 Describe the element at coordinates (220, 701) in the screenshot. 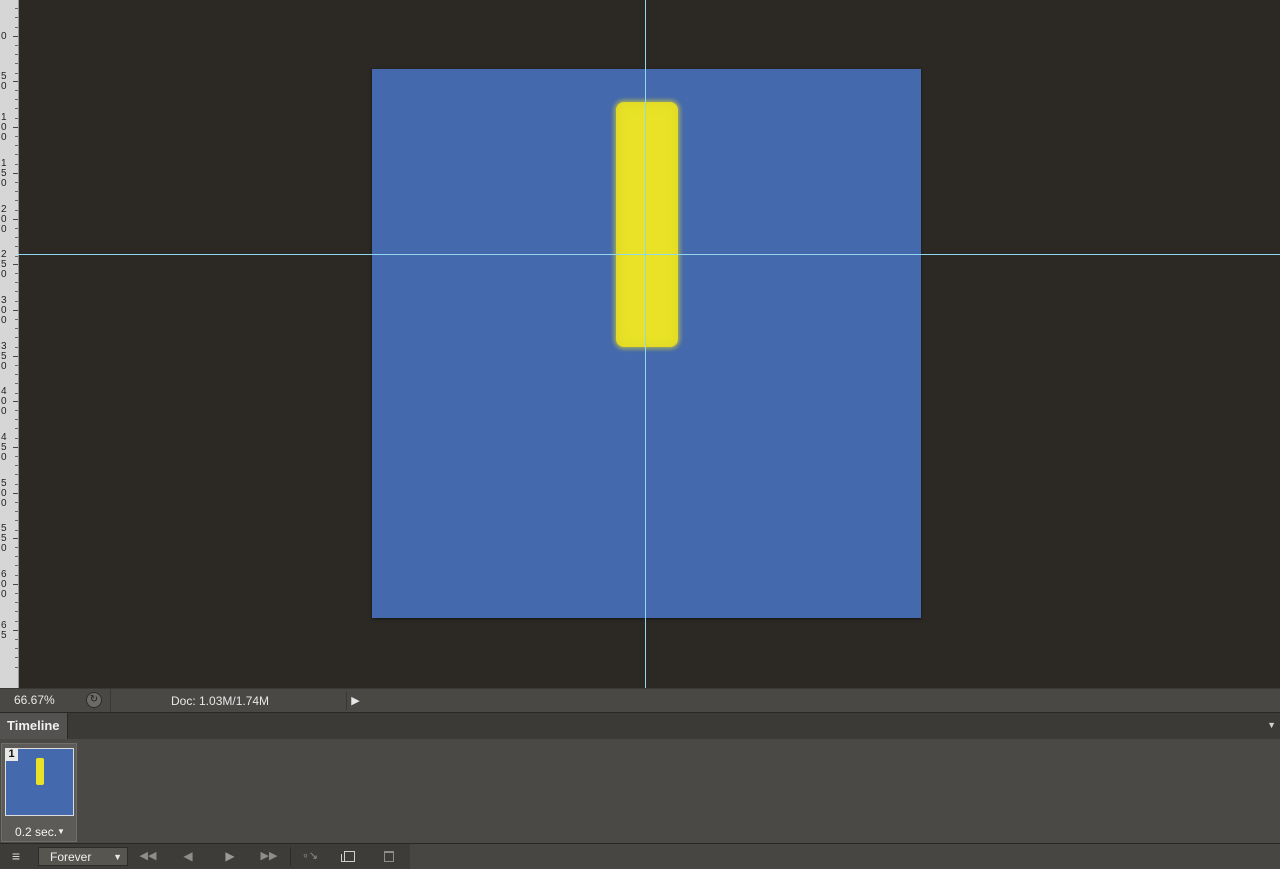

I see `document-size-info: Doc: 1.03M/1.74M` at that location.